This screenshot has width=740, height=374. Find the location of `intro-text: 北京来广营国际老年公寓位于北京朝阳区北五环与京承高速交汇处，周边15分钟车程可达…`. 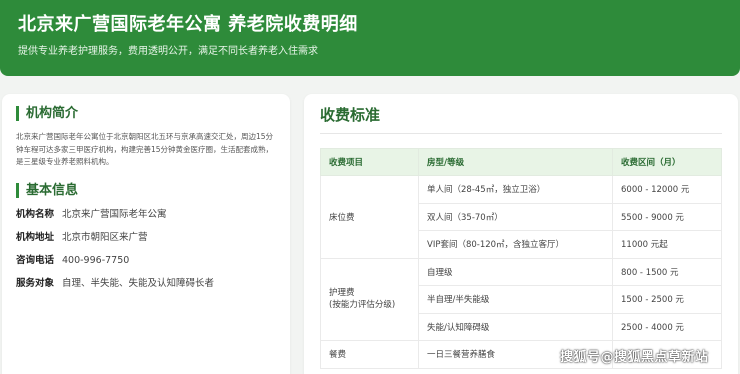

intro-text: 北京来广营国际老年公寓位于北京朝阳区北五环与京承高速交汇处，周边15分钟车程可达… is located at coordinates (145, 149).